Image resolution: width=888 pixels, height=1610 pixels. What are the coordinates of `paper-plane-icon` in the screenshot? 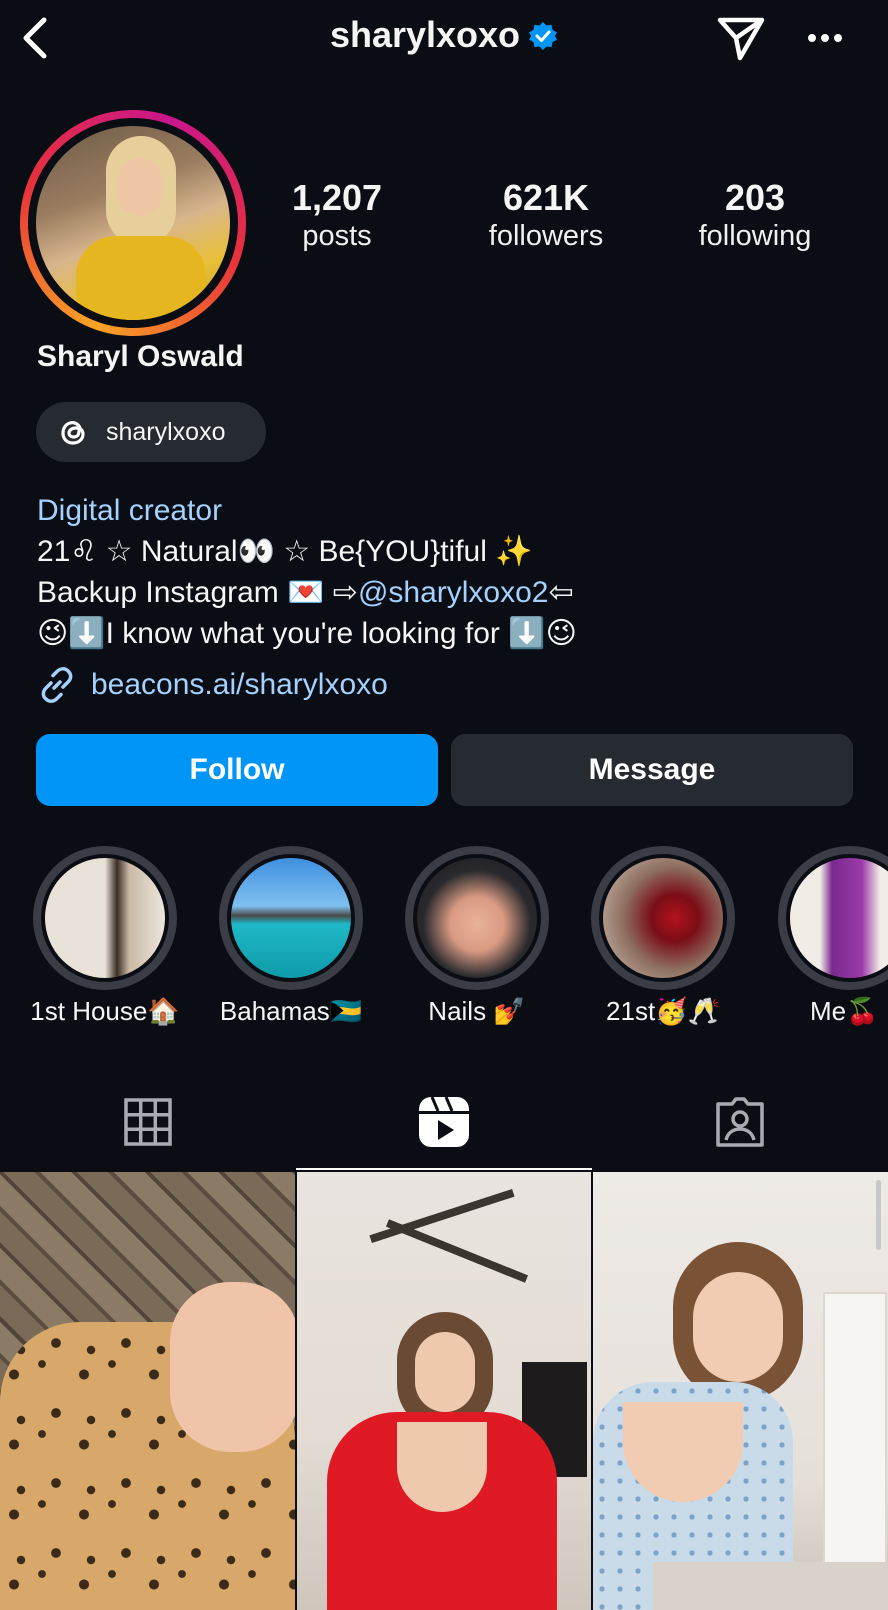 It's located at (741, 39).